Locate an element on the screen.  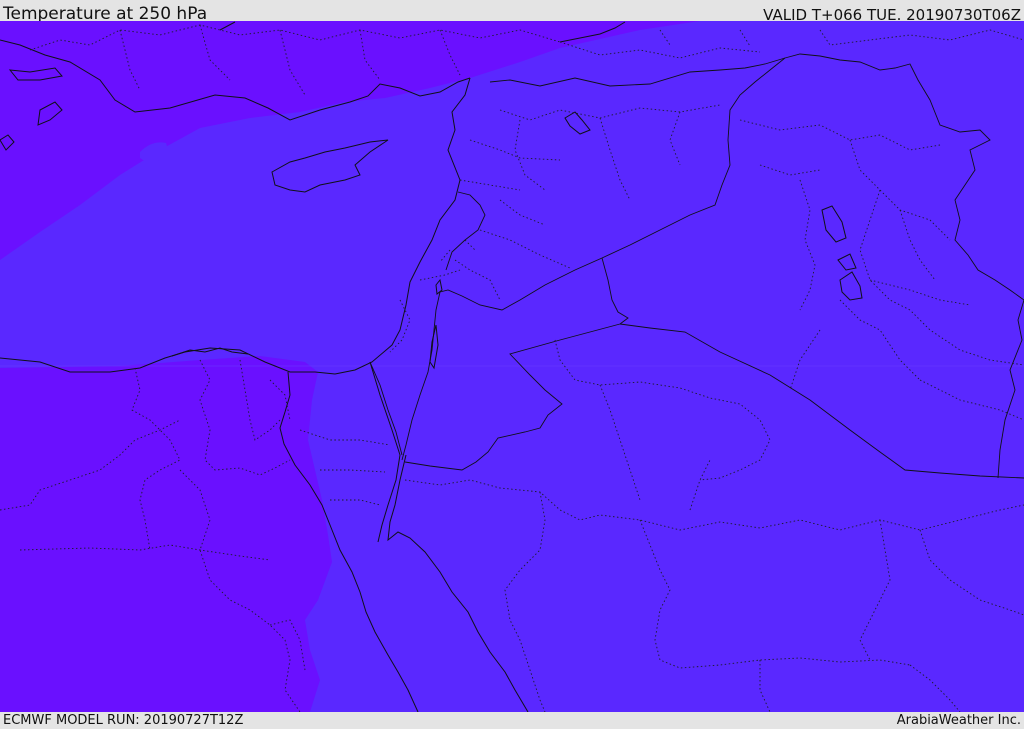
model-run-label: ECMWF MODEL RUN: 20190727T12Z is located at coordinates (123, 720).